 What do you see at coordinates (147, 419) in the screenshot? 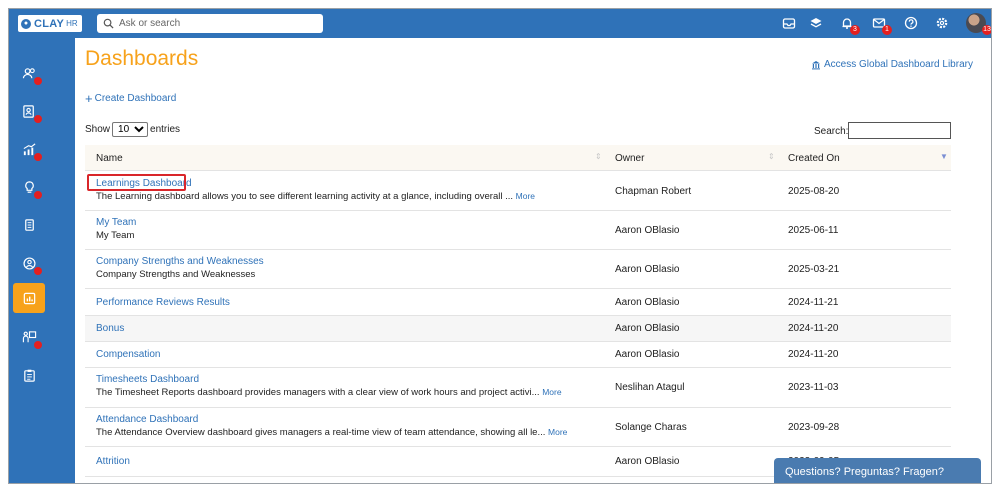
I see `dashboard-name-link: Attendance Dashboard` at bounding box center [147, 419].